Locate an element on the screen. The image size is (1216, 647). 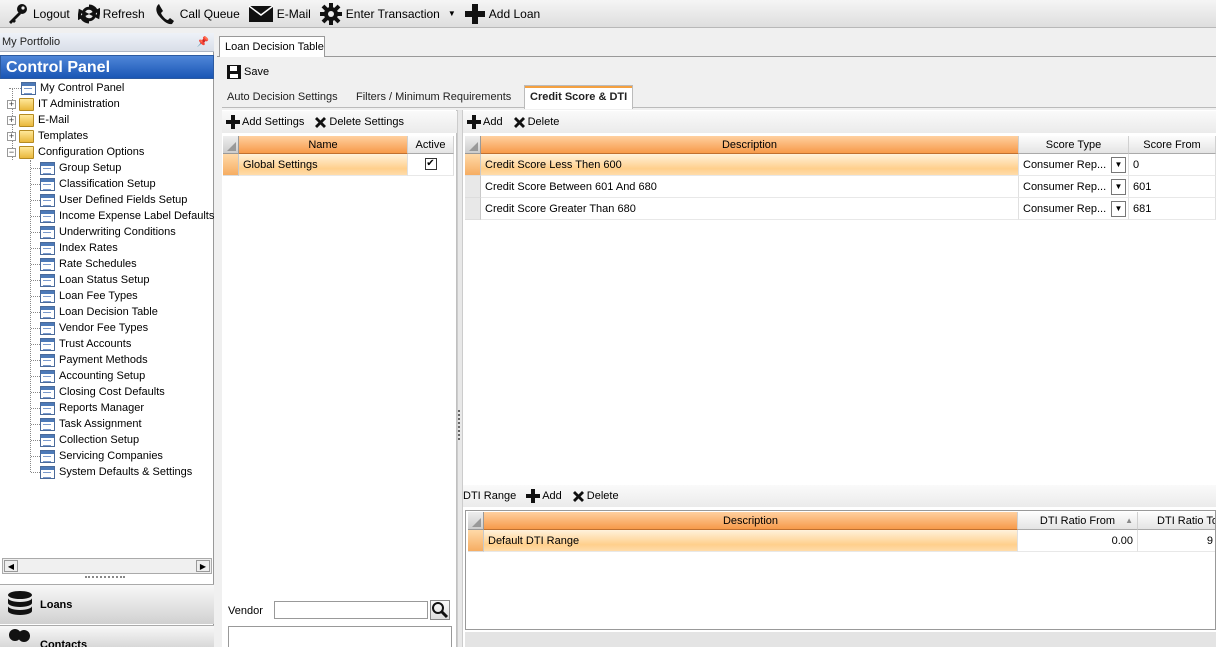
nav-contacts-label: Contacts is located at coordinates (64, 642).